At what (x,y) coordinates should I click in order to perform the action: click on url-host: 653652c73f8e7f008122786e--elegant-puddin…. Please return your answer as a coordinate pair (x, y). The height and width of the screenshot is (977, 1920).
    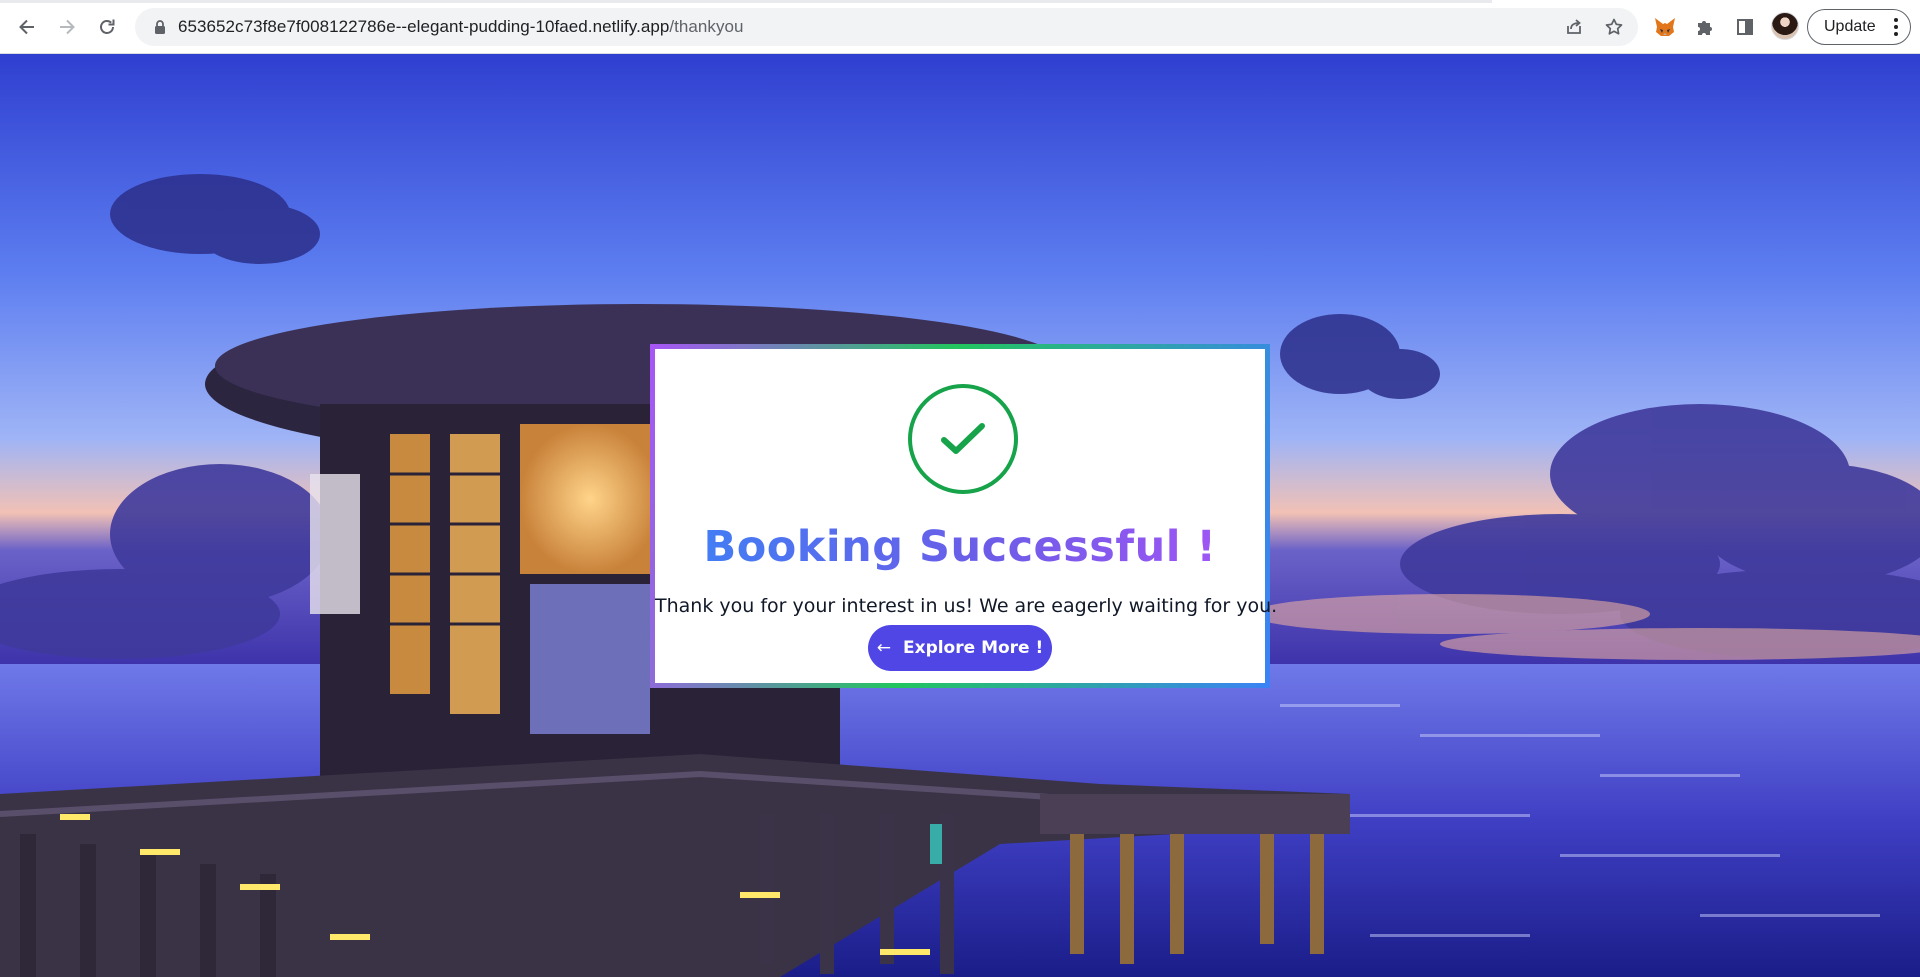
    Looking at the image, I should click on (424, 26).